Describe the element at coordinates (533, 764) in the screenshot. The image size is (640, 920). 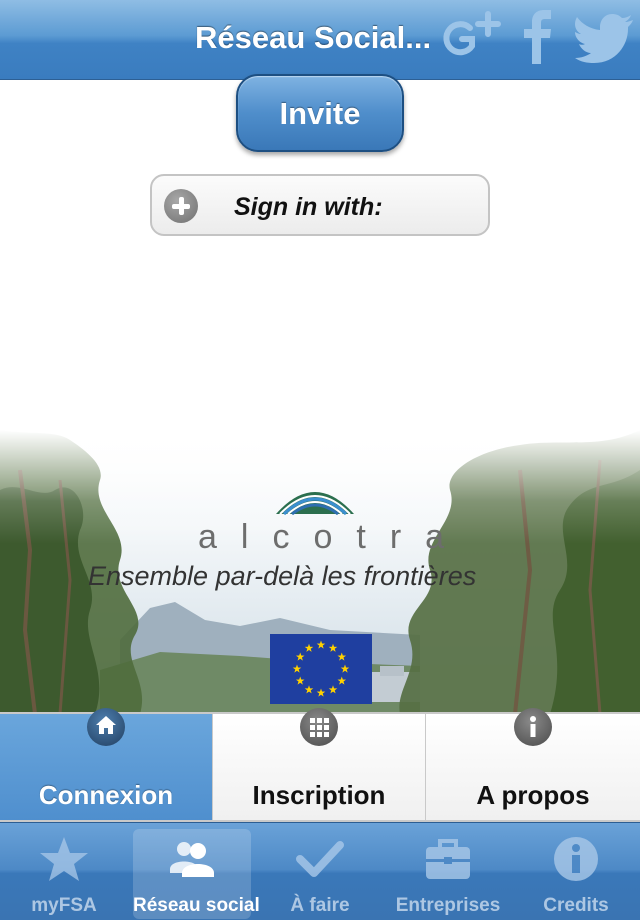
I see `segment-a-propos: A propos` at that location.